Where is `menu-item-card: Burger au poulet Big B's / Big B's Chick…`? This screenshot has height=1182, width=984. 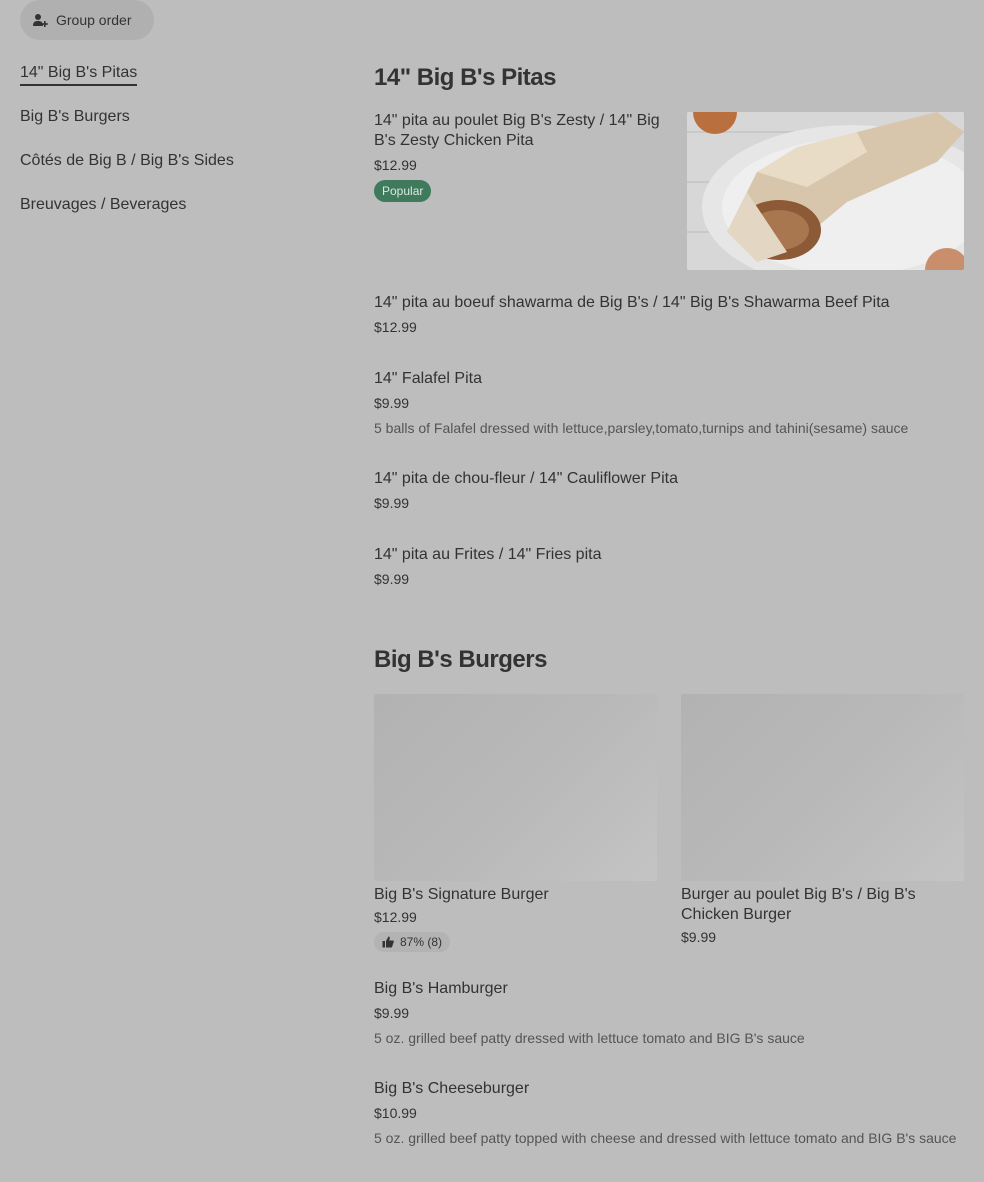 menu-item-card: Burger au poulet Big B's / Big B's Chick… is located at coordinates (822, 820).